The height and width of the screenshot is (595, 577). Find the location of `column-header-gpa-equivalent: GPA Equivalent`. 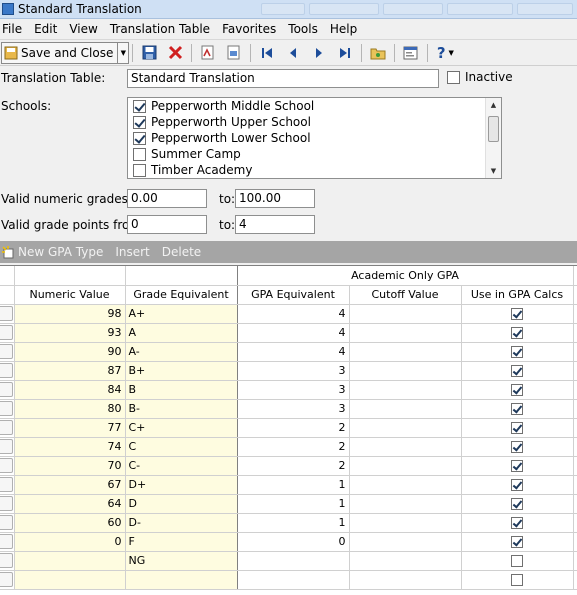

column-header-gpa-equivalent: GPA Equivalent is located at coordinates (293, 295).